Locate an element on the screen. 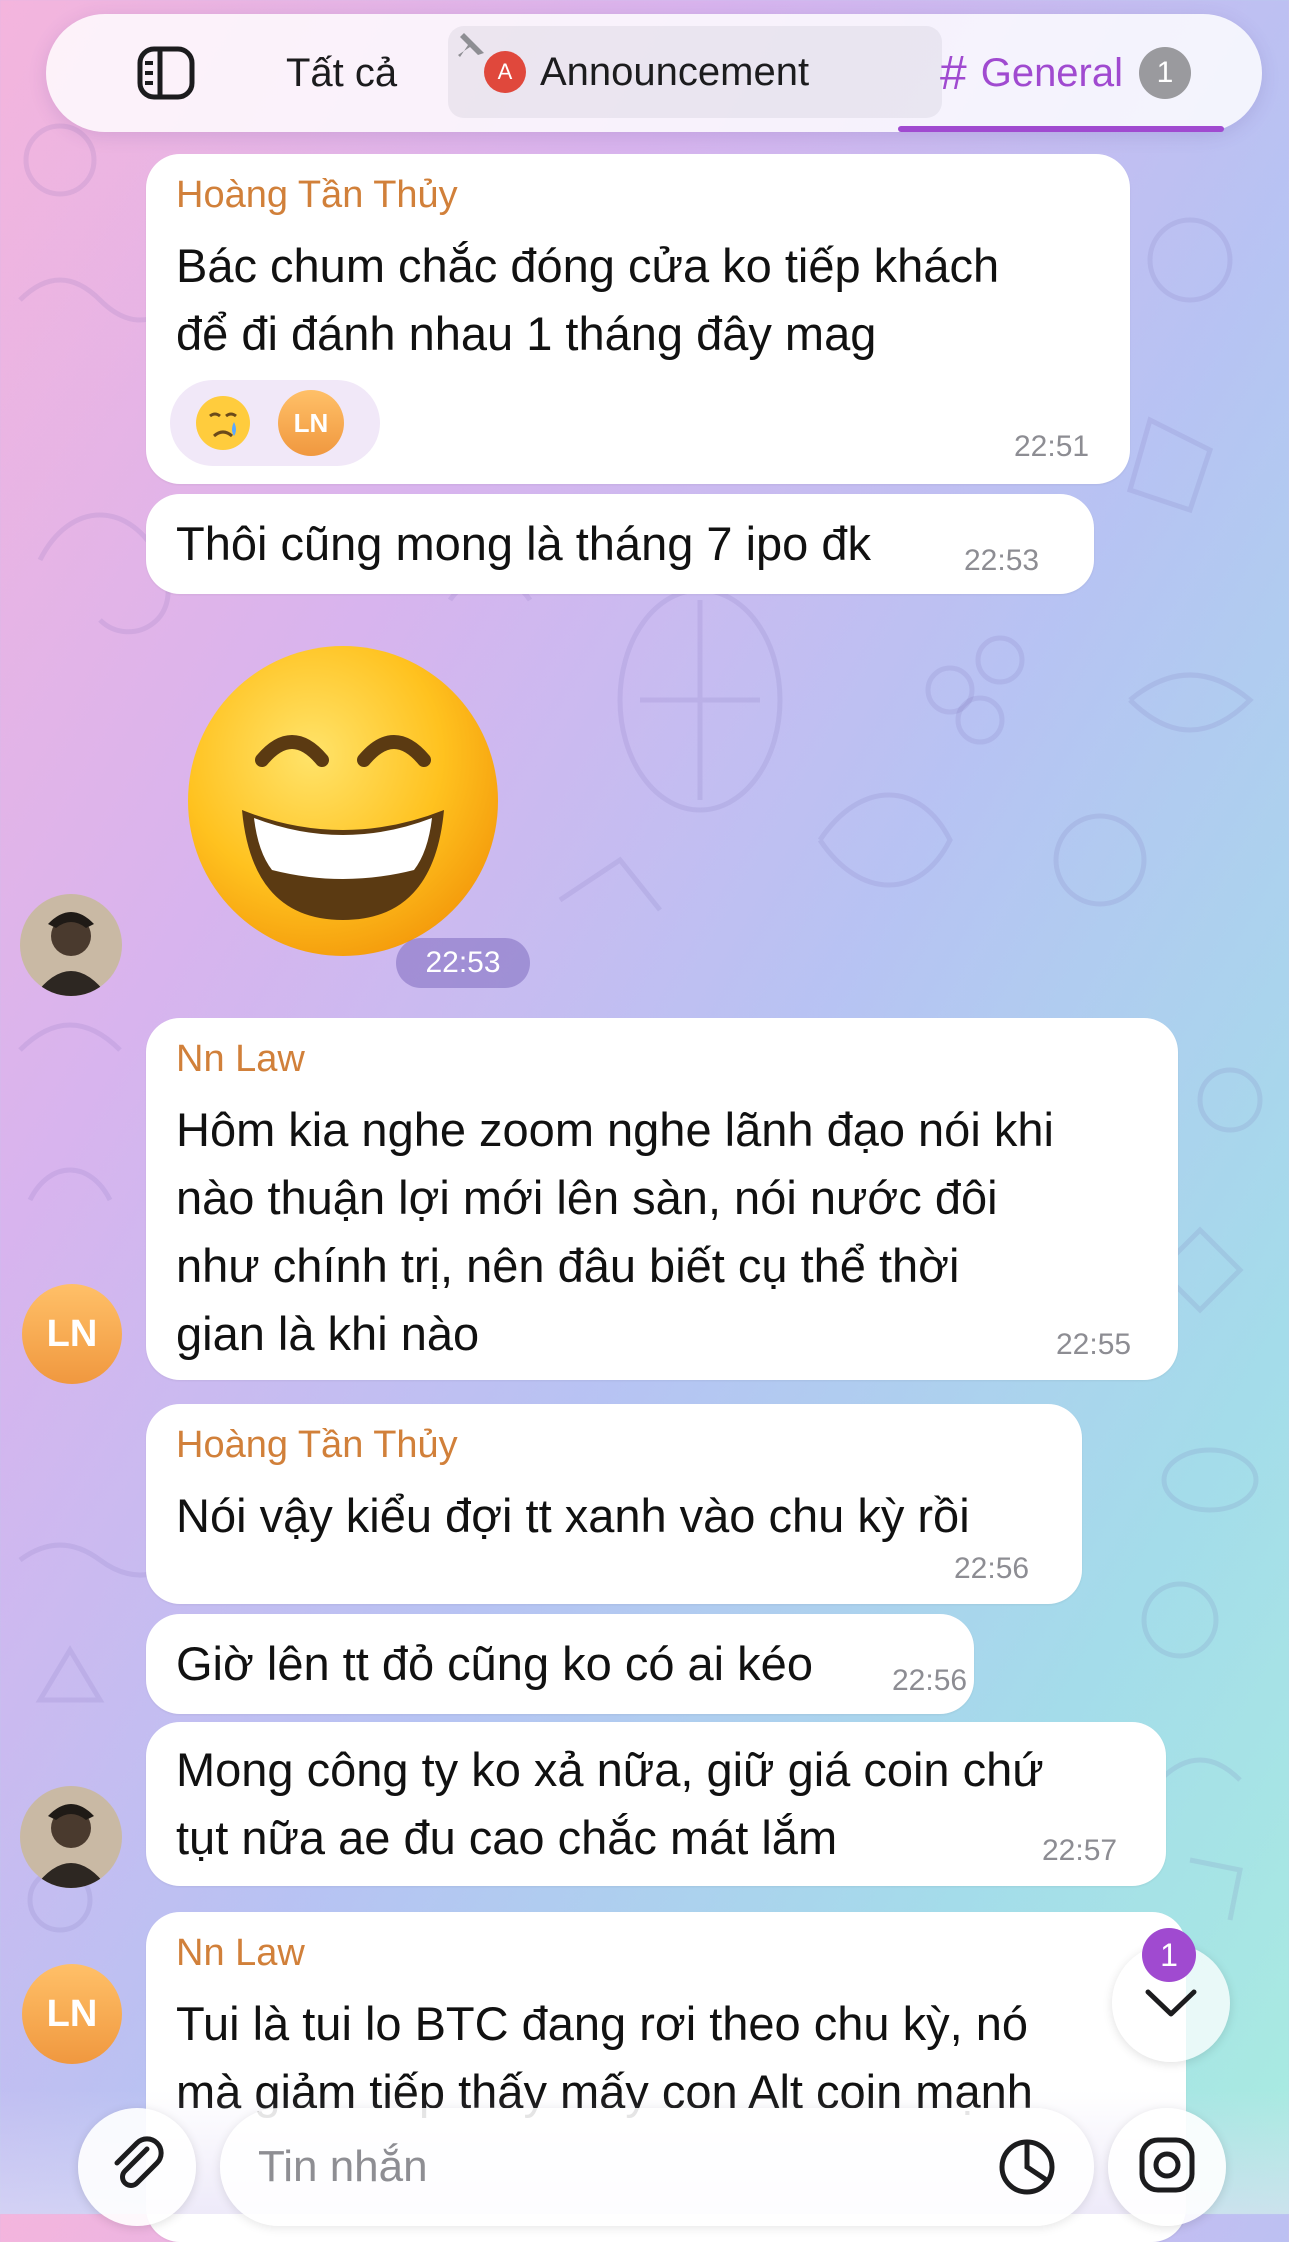 The height and width of the screenshot is (2242, 1289). reaction-avatar: LN is located at coordinates (311, 423).